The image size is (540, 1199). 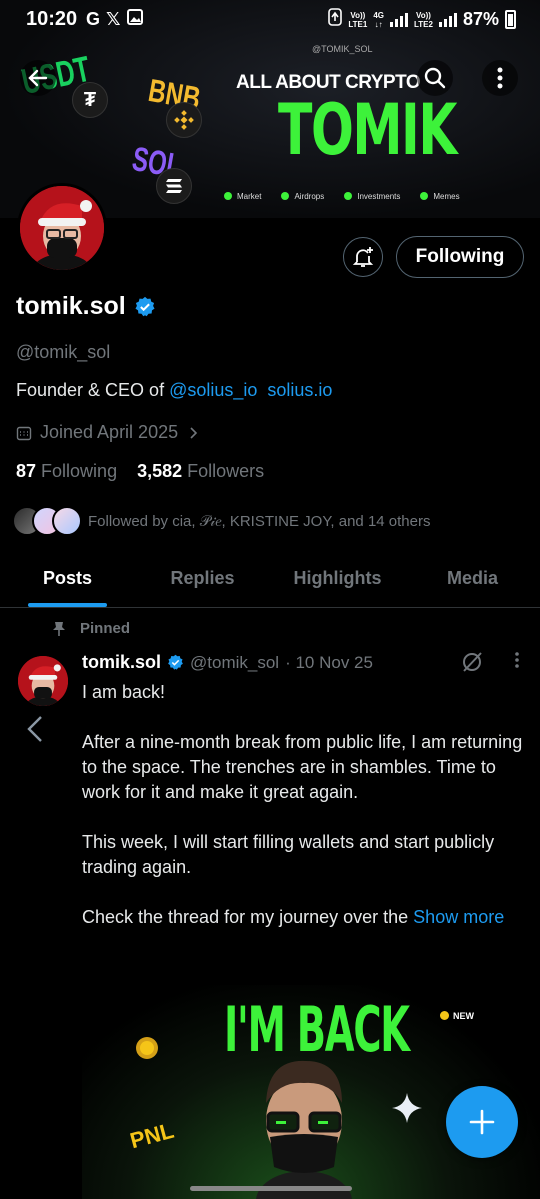 I want to click on sim2-label: Vo)) LTE2, so click(x=423, y=19).